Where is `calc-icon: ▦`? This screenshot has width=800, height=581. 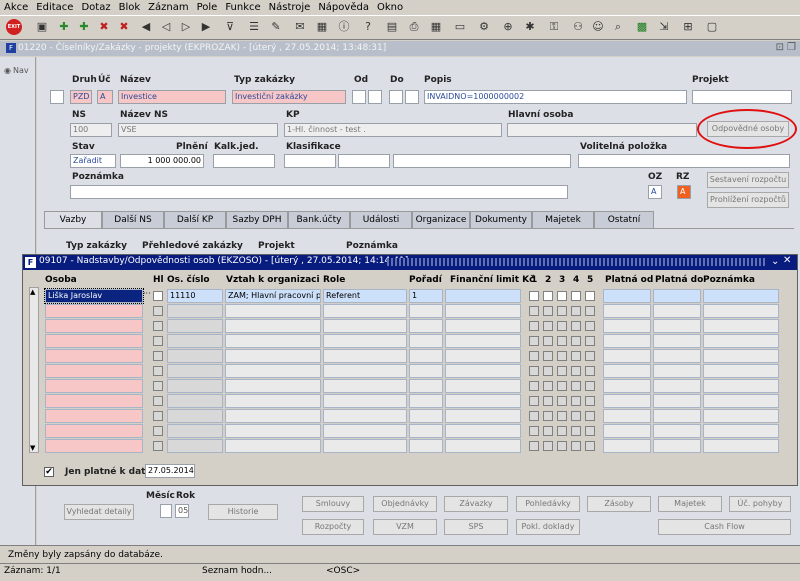
calc-icon: ▦ is located at coordinates (436, 27).